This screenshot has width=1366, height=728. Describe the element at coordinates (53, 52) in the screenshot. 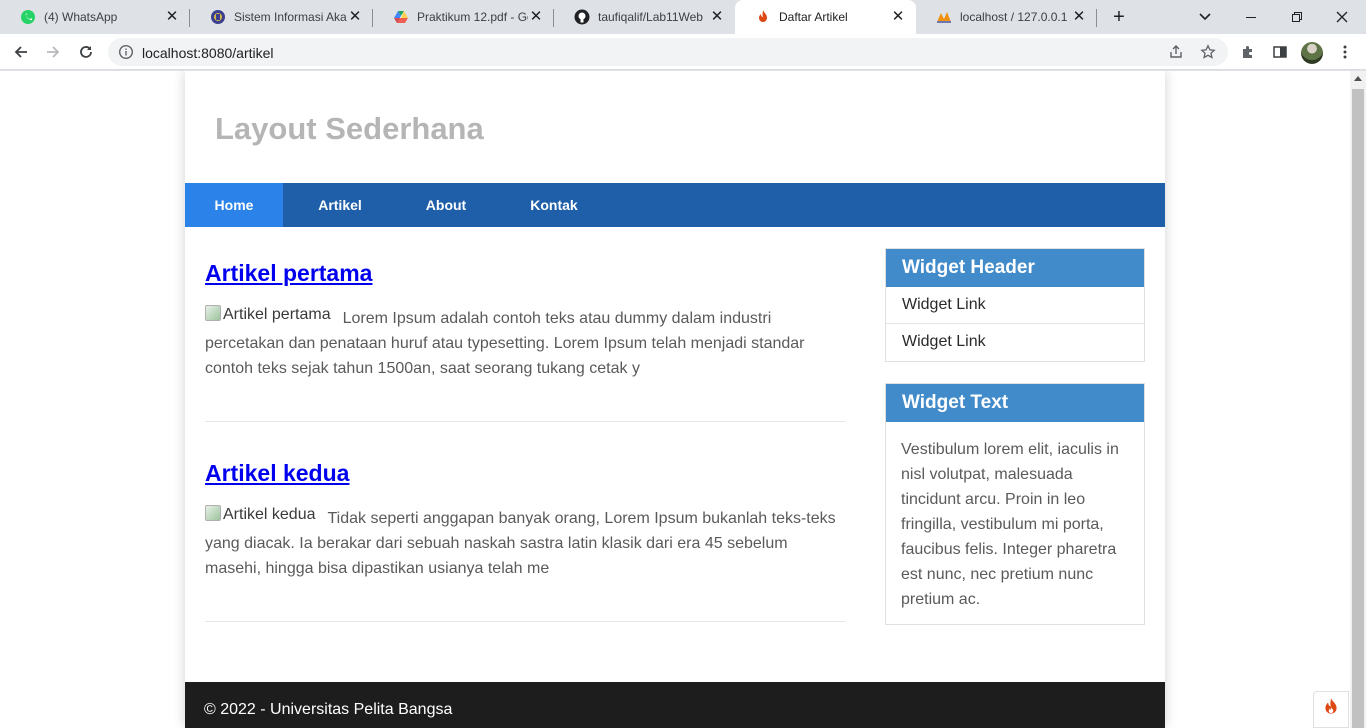

I see `forward-icon` at that location.